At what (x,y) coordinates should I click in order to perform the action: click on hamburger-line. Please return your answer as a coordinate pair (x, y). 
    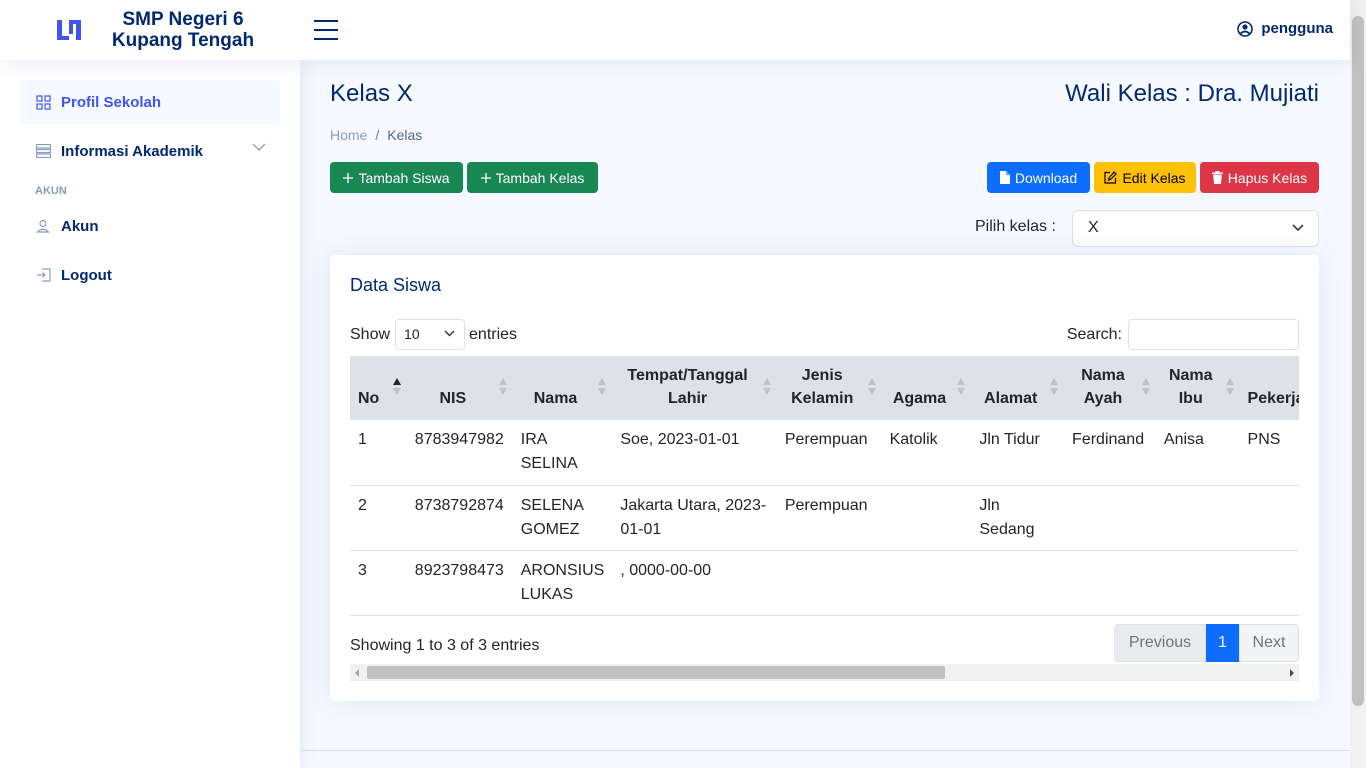
    Looking at the image, I should click on (326, 21).